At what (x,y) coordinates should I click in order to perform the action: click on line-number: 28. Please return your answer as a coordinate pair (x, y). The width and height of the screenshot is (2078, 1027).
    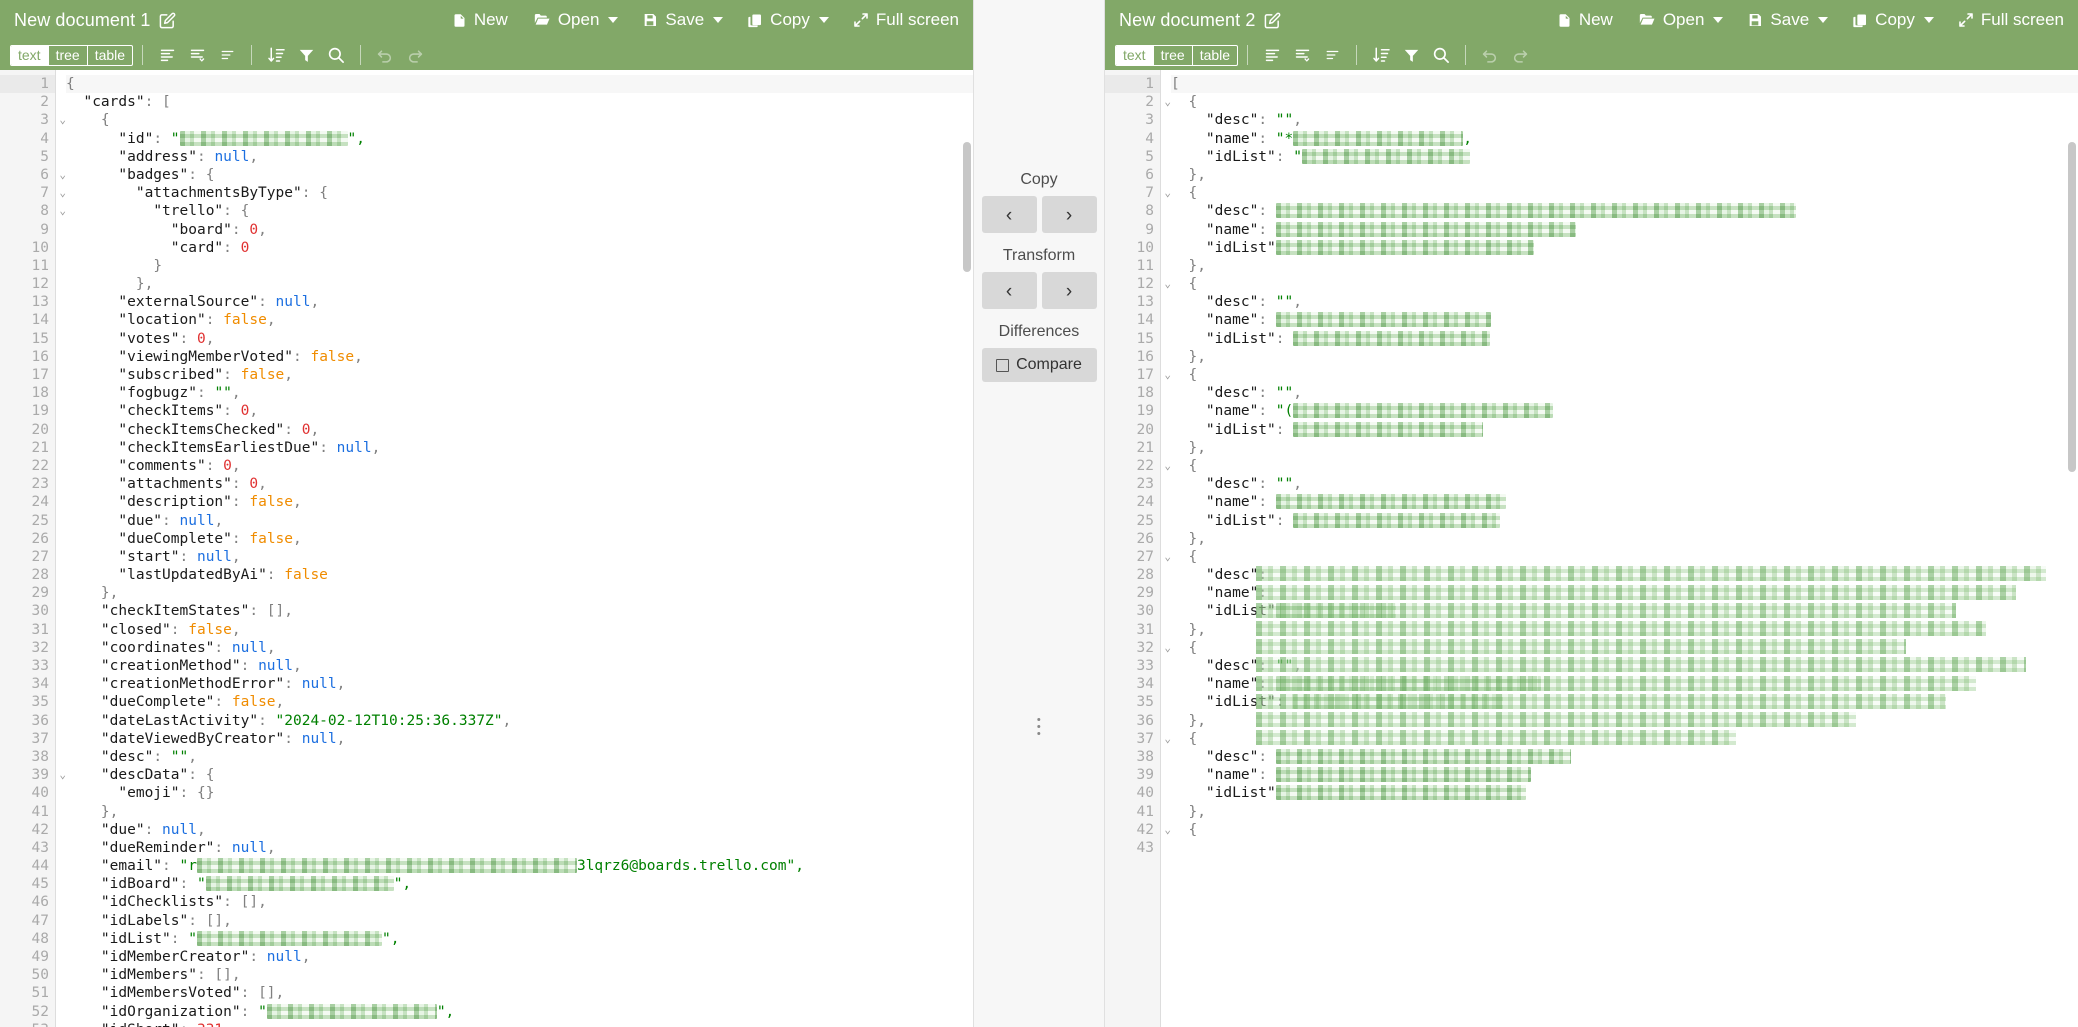
    Looking at the image, I should click on (40, 575).